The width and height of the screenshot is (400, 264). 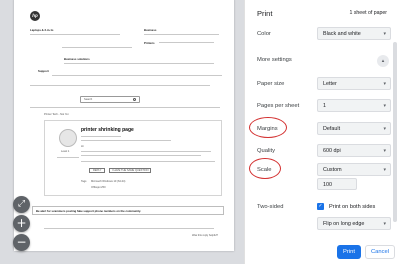 I want to click on scale-percent-input: 100, so click(x=337, y=184).